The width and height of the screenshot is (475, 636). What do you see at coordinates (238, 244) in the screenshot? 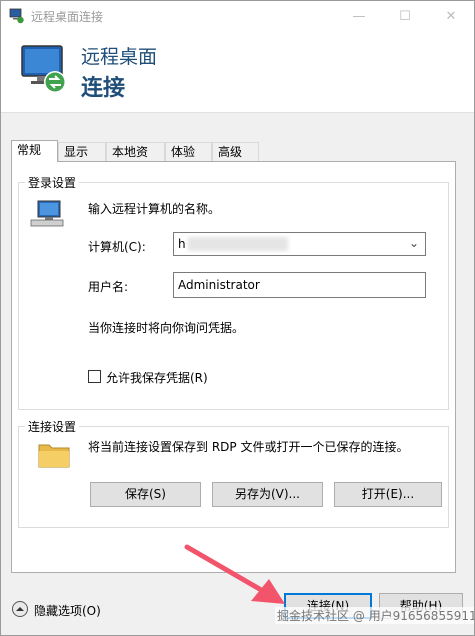
I see `computer-value-redacted` at bounding box center [238, 244].